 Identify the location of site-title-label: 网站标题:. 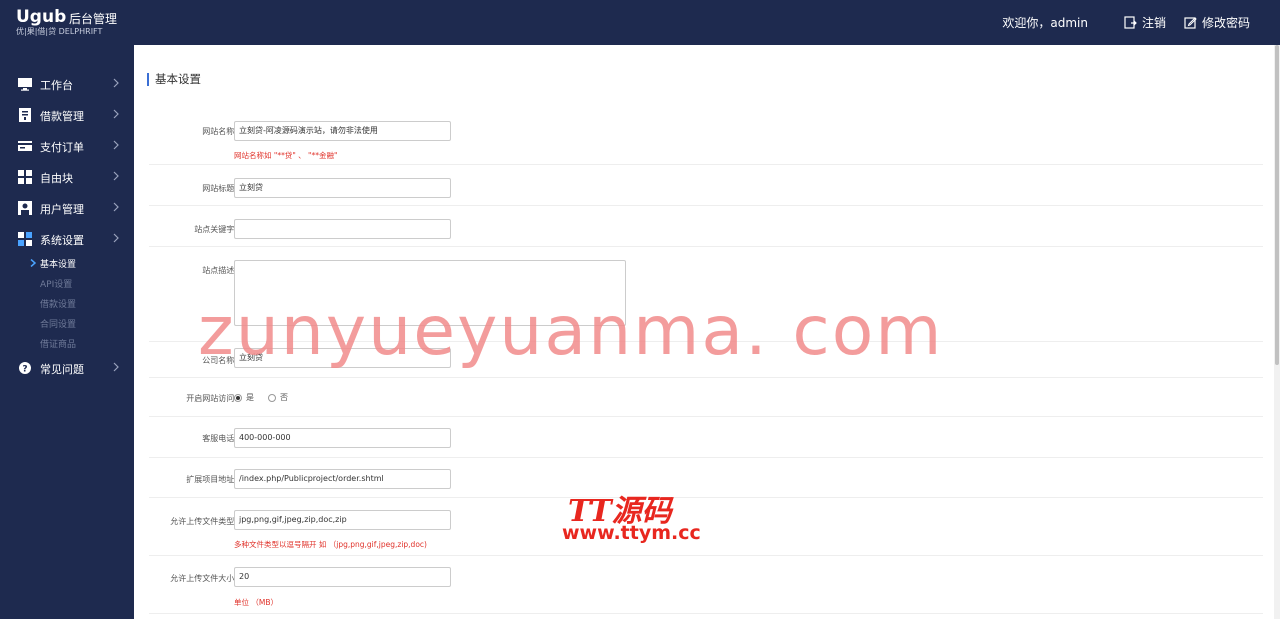
(219, 188).